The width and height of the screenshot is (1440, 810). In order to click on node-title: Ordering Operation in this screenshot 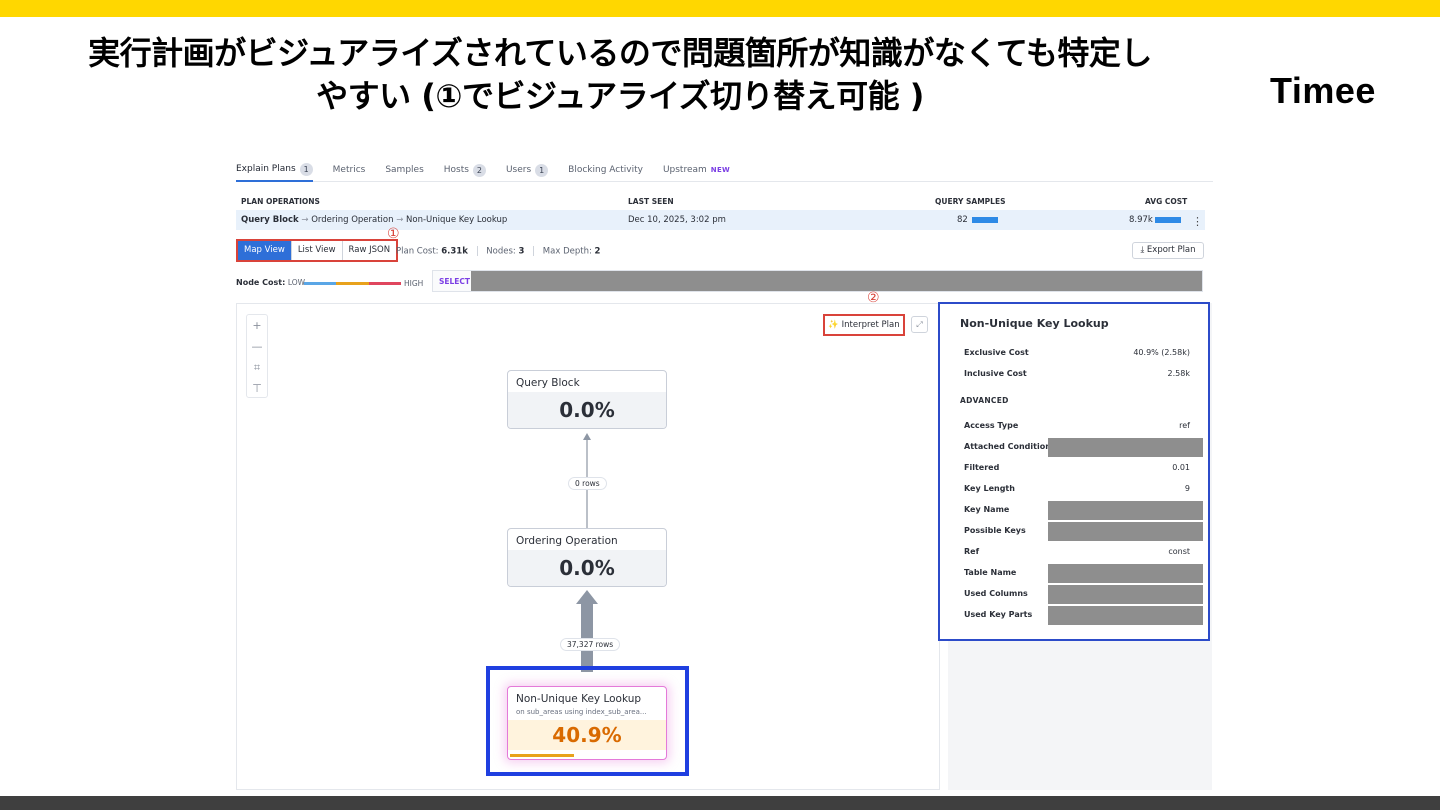, I will do `click(567, 541)`.